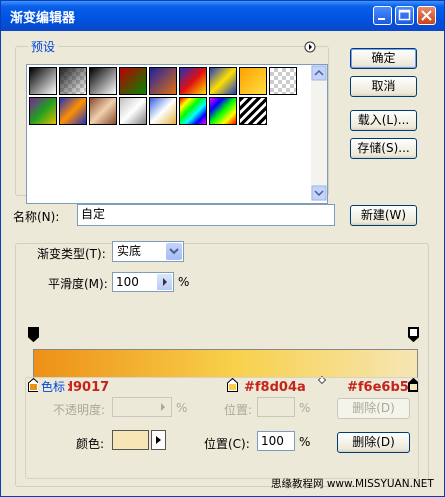 The height and width of the screenshot is (497, 445). Describe the element at coordinates (127, 282) in the screenshot. I see `smoothness-value: 100` at that location.